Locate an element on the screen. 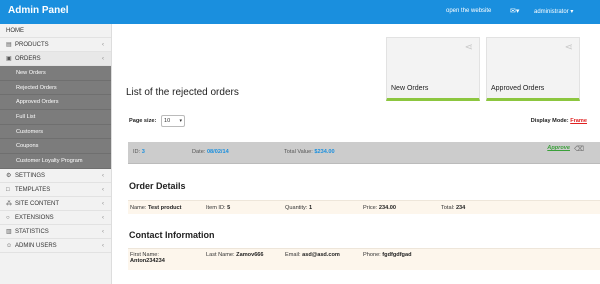 This screenshot has width=600, height=284. detail-quantity: Quantity: 1 is located at coordinates (298, 208).